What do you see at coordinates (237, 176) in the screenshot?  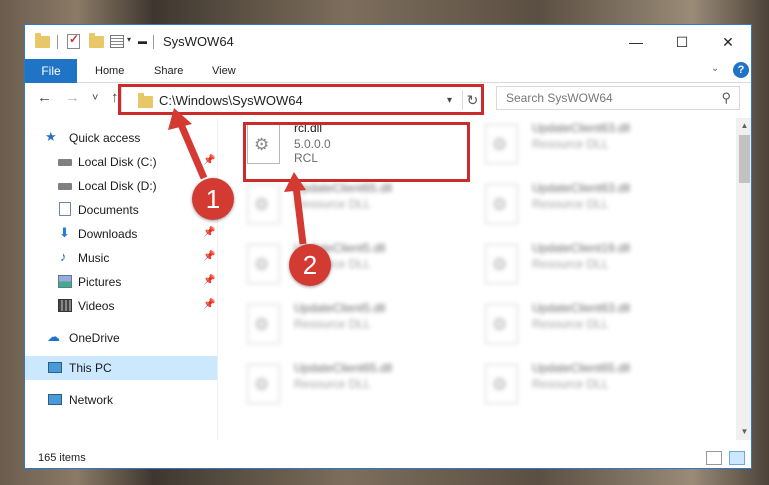 I see `annotation-arrows` at bounding box center [237, 176].